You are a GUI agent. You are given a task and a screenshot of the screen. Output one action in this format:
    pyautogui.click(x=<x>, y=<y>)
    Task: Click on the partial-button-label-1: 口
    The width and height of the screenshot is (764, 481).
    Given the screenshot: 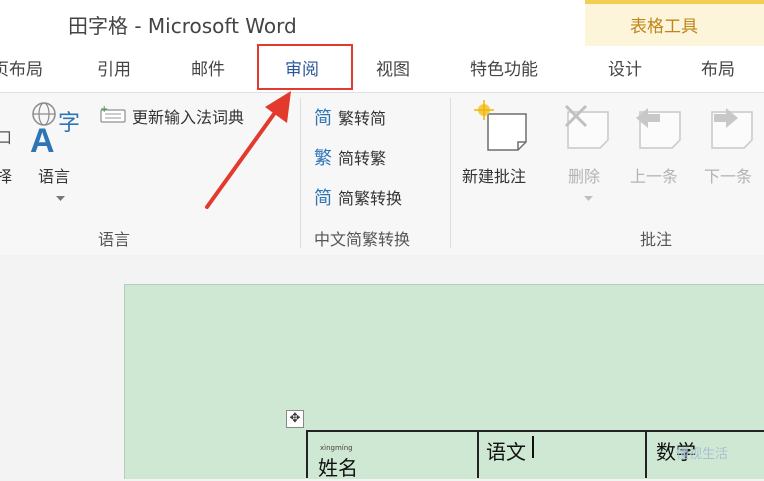 What is the action you would take?
    pyautogui.click(x=6, y=137)
    